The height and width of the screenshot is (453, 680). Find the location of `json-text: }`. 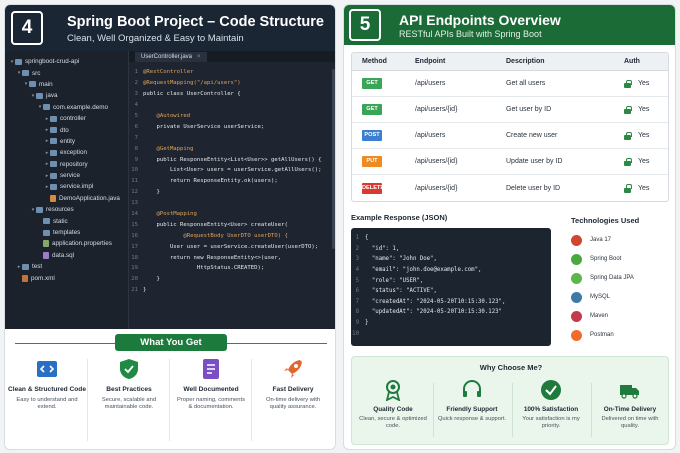

json-text: } is located at coordinates (367, 323).